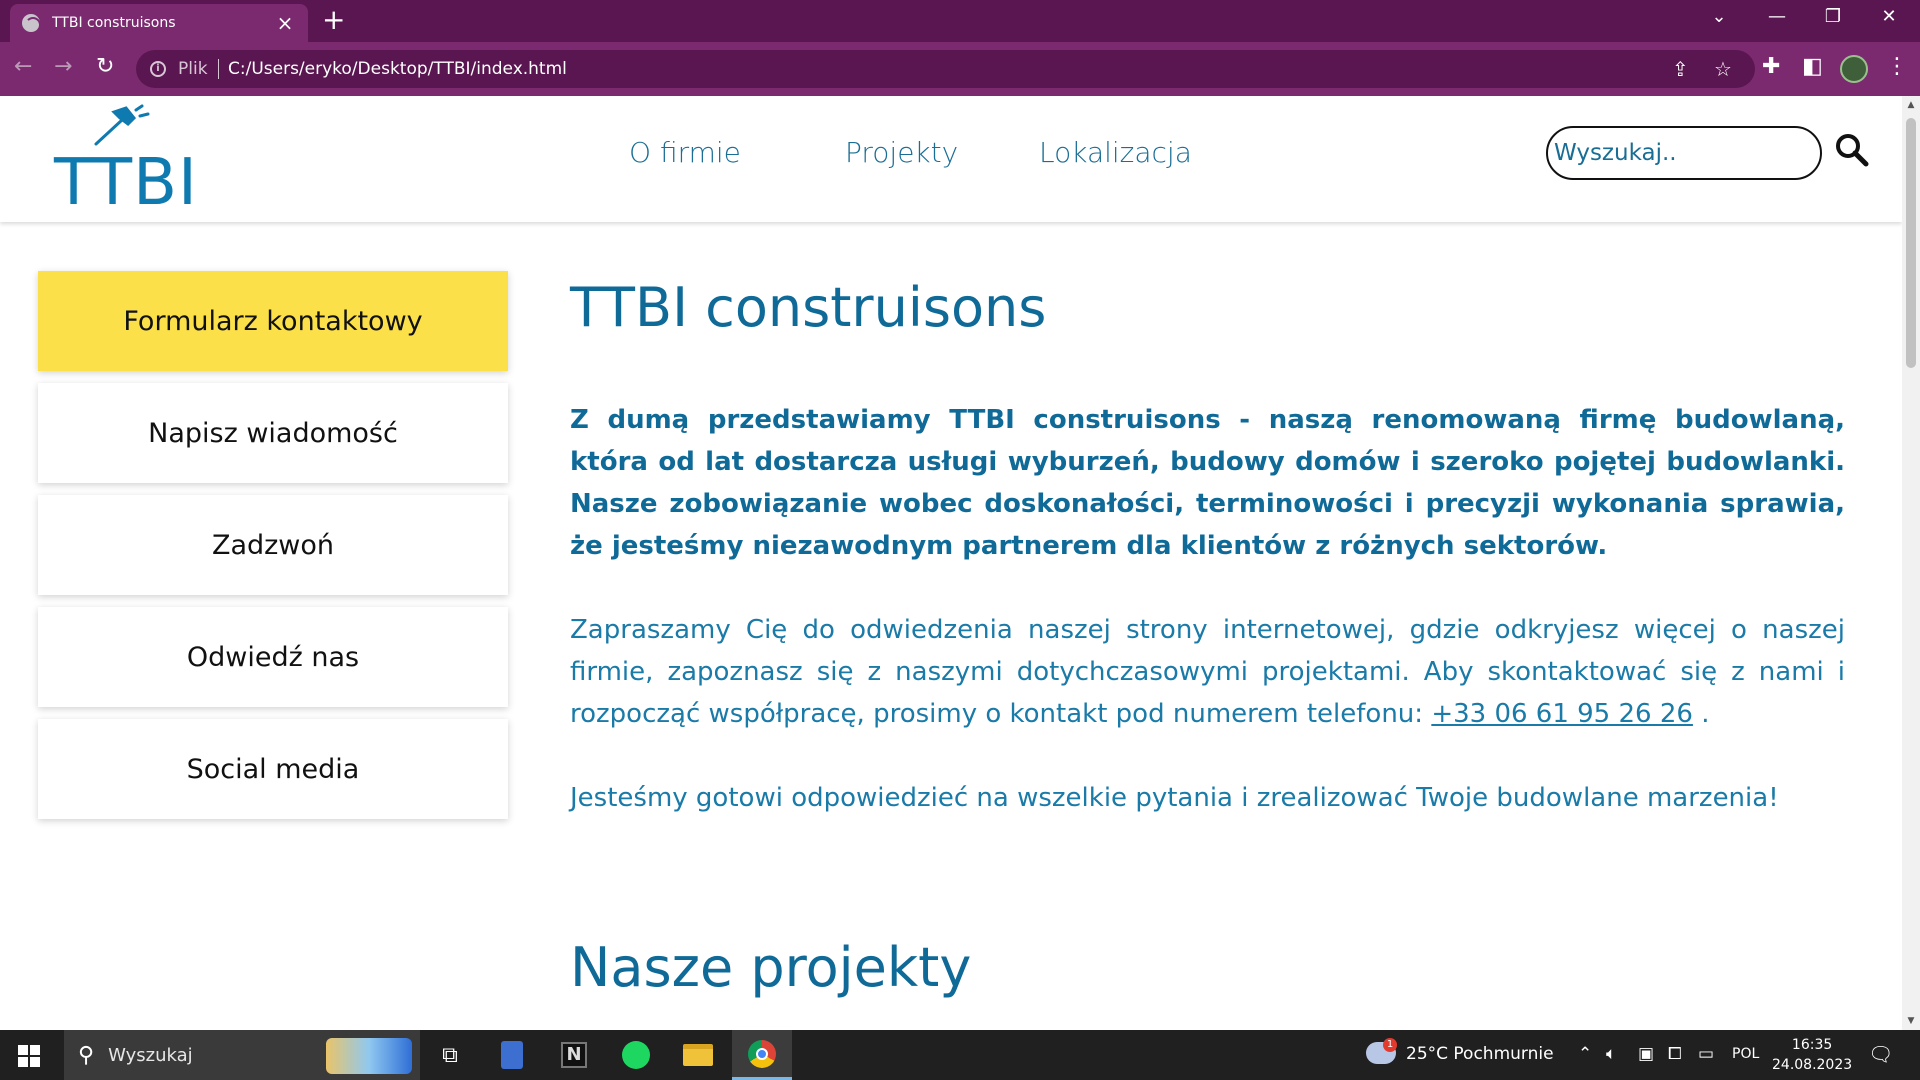 Image resolution: width=1920 pixels, height=1080 pixels. I want to click on nav-link-lokalizacja: Lokalizacja, so click(1115, 152).